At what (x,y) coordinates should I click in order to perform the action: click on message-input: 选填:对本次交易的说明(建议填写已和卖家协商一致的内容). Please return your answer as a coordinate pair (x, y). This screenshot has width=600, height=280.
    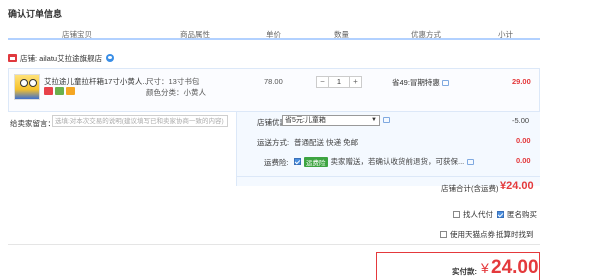
    Looking at the image, I should click on (140, 121).